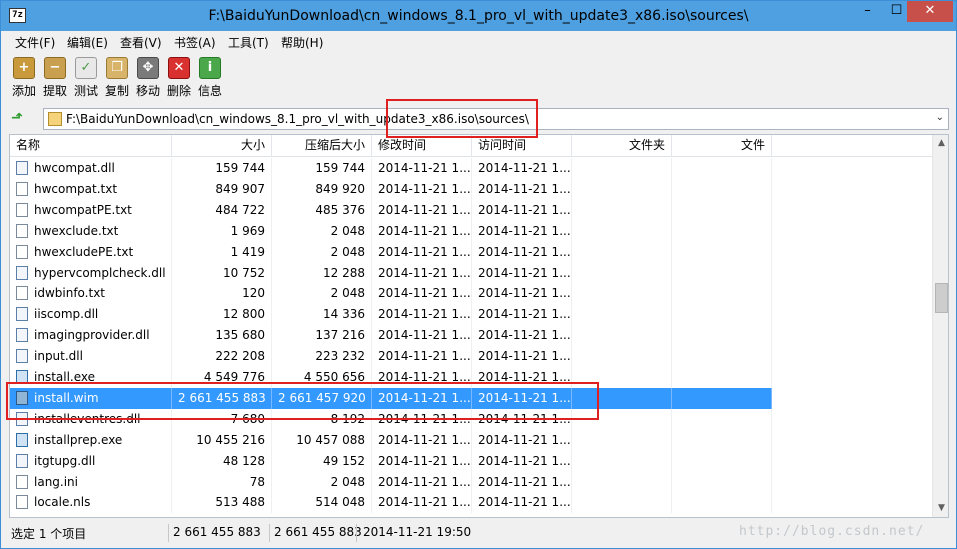 The image size is (957, 549). What do you see at coordinates (941, 298) in the screenshot?
I see `scrollbar-thumb` at bounding box center [941, 298].